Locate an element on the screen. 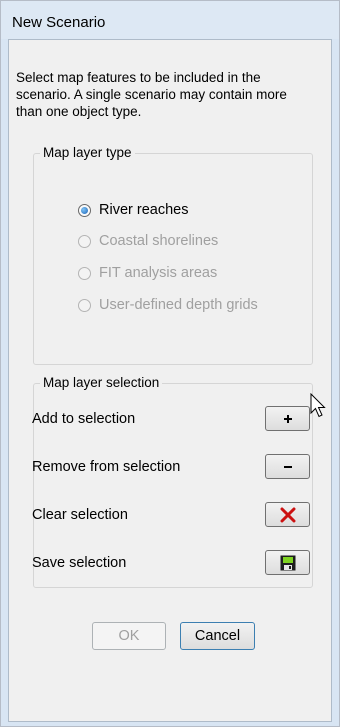  floppy-disk-icon is located at coordinates (287, 562).